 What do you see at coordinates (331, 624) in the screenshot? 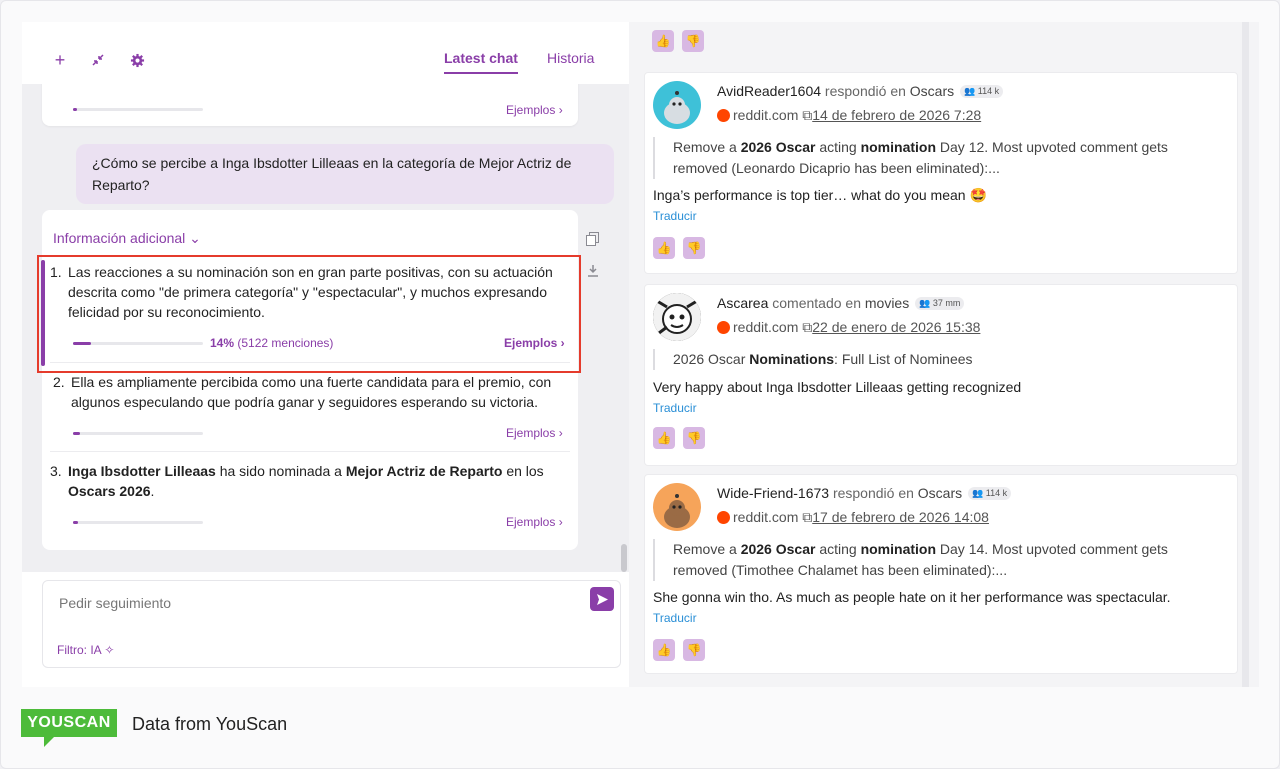
I see `follow-up-input-box: Filtro: IA ✧` at bounding box center [331, 624].